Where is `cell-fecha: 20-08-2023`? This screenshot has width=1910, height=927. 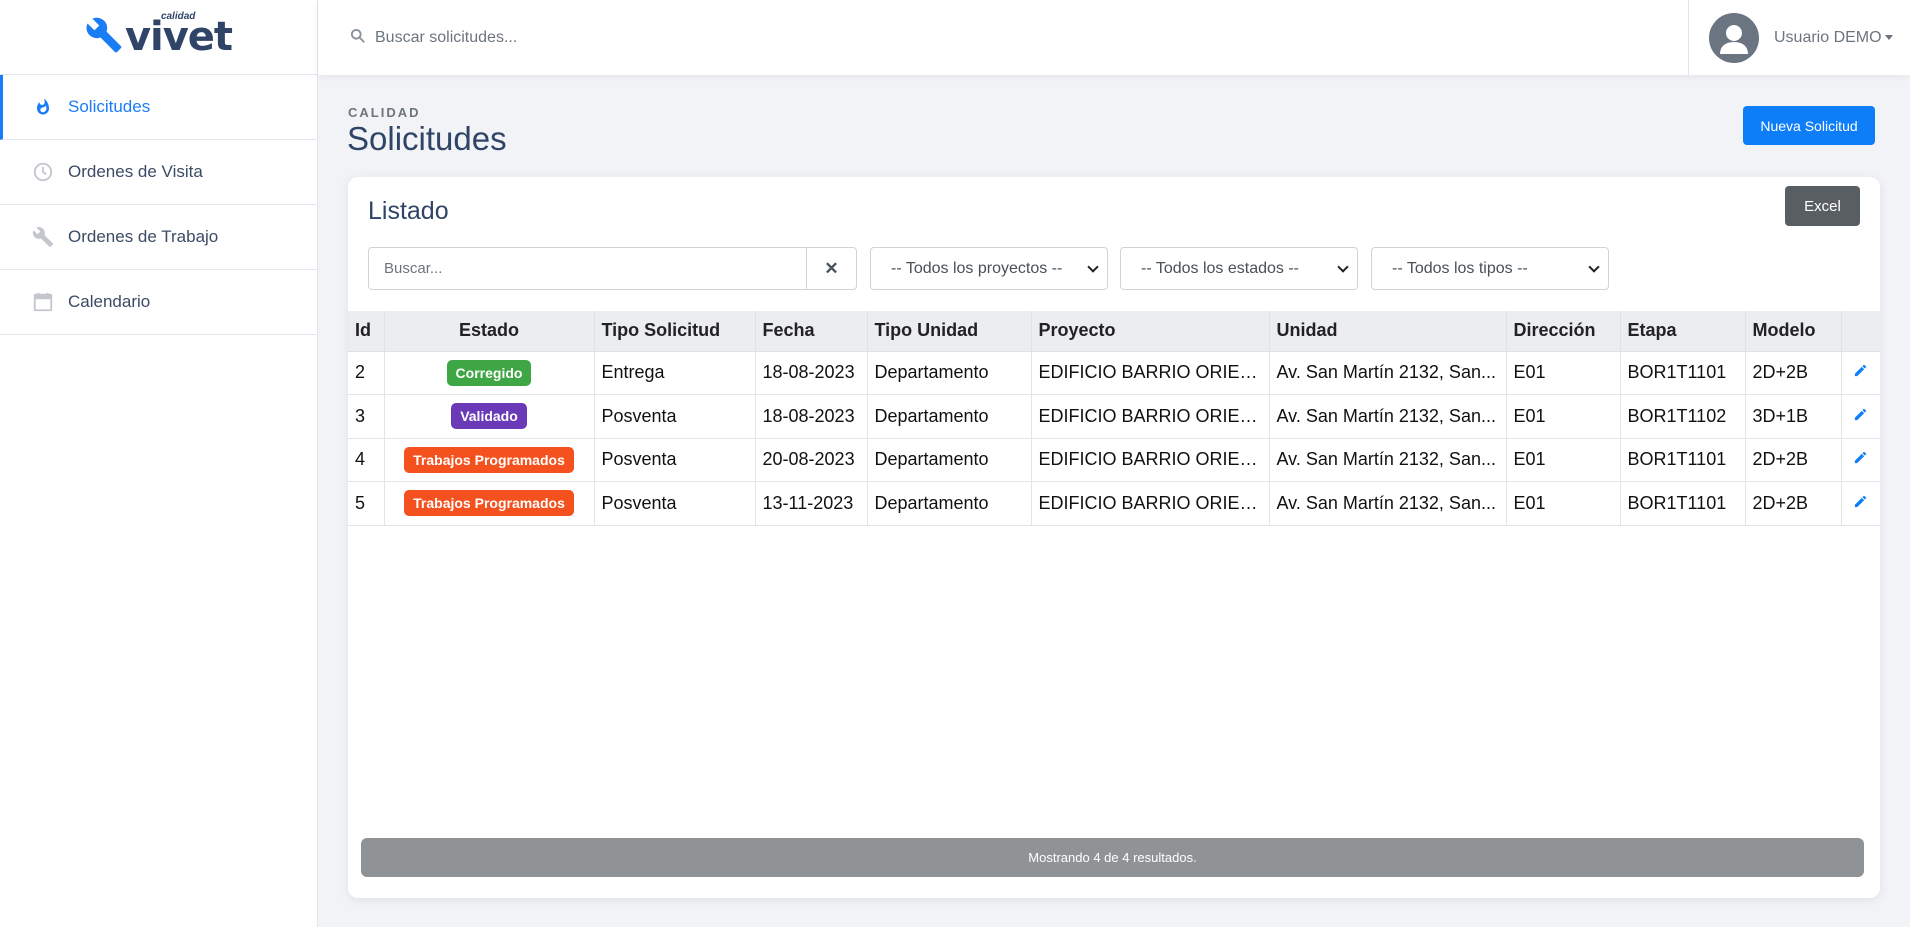 cell-fecha: 20-08-2023 is located at coordinates (811, 459).